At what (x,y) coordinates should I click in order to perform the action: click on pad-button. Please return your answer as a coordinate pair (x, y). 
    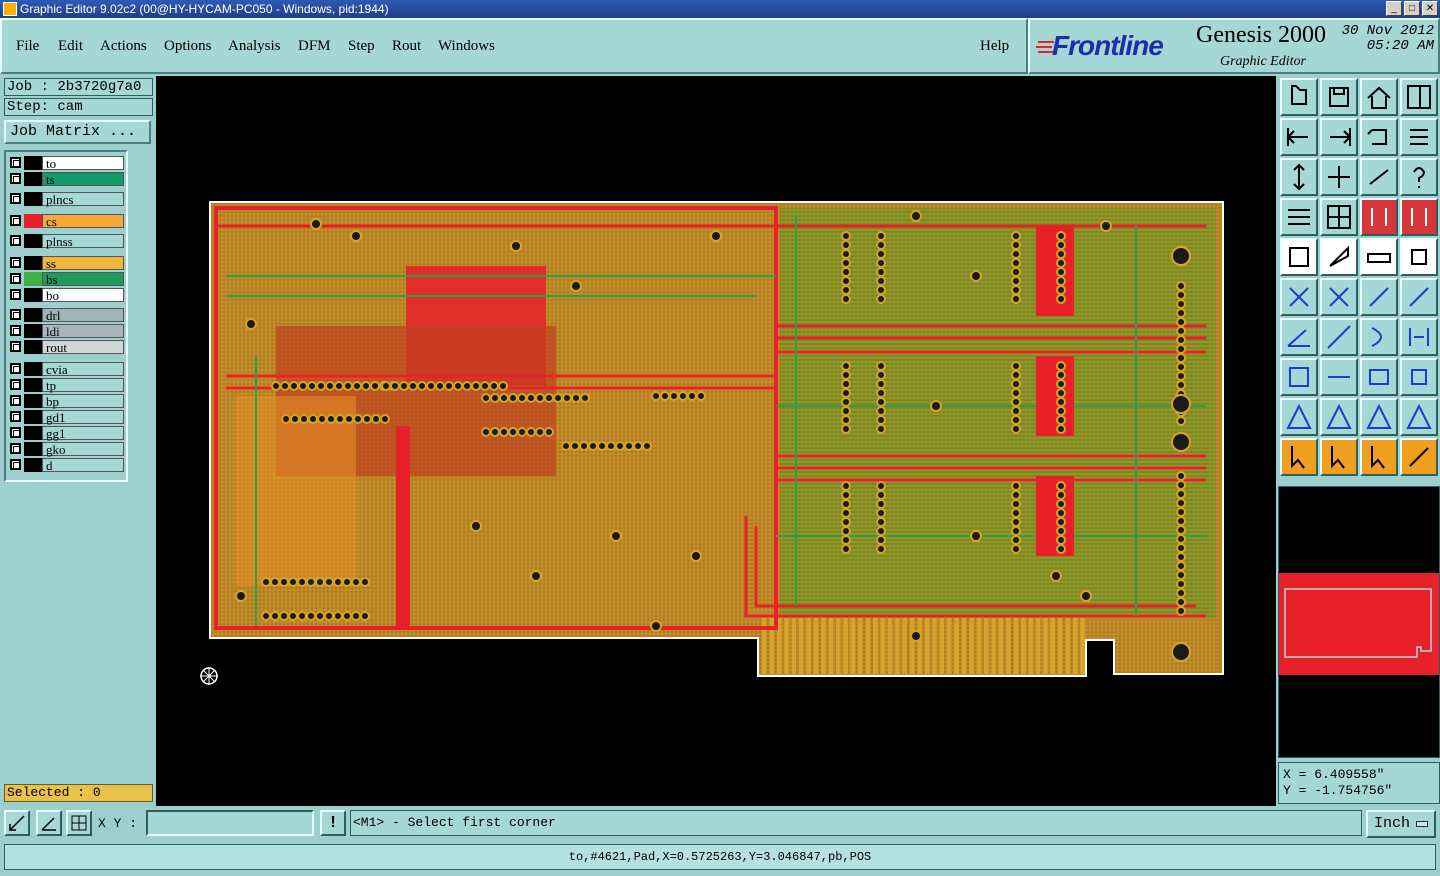
    Looking at the image, I should click on (1299, 257).